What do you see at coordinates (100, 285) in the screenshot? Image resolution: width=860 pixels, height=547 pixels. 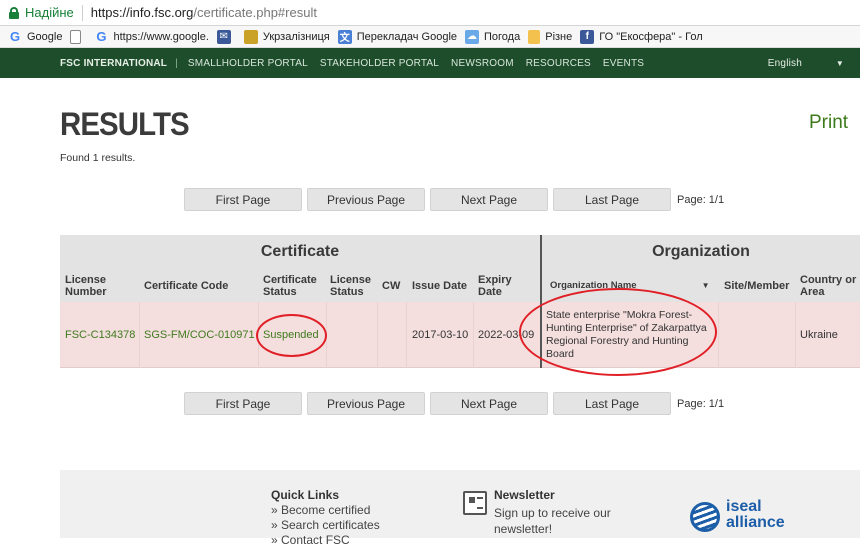 I see `col-license-number: License Number` at bounding box center [100, 285].